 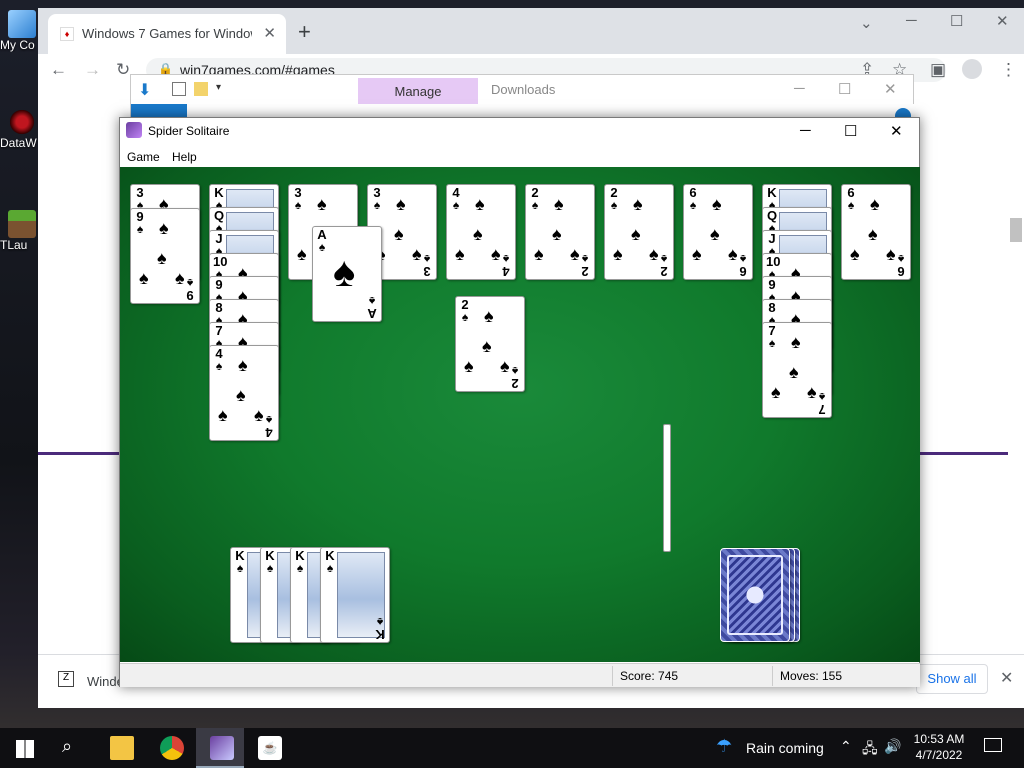 I want to click on quick-access-dropdown-icon: ▾, so click(x=218, y=87).